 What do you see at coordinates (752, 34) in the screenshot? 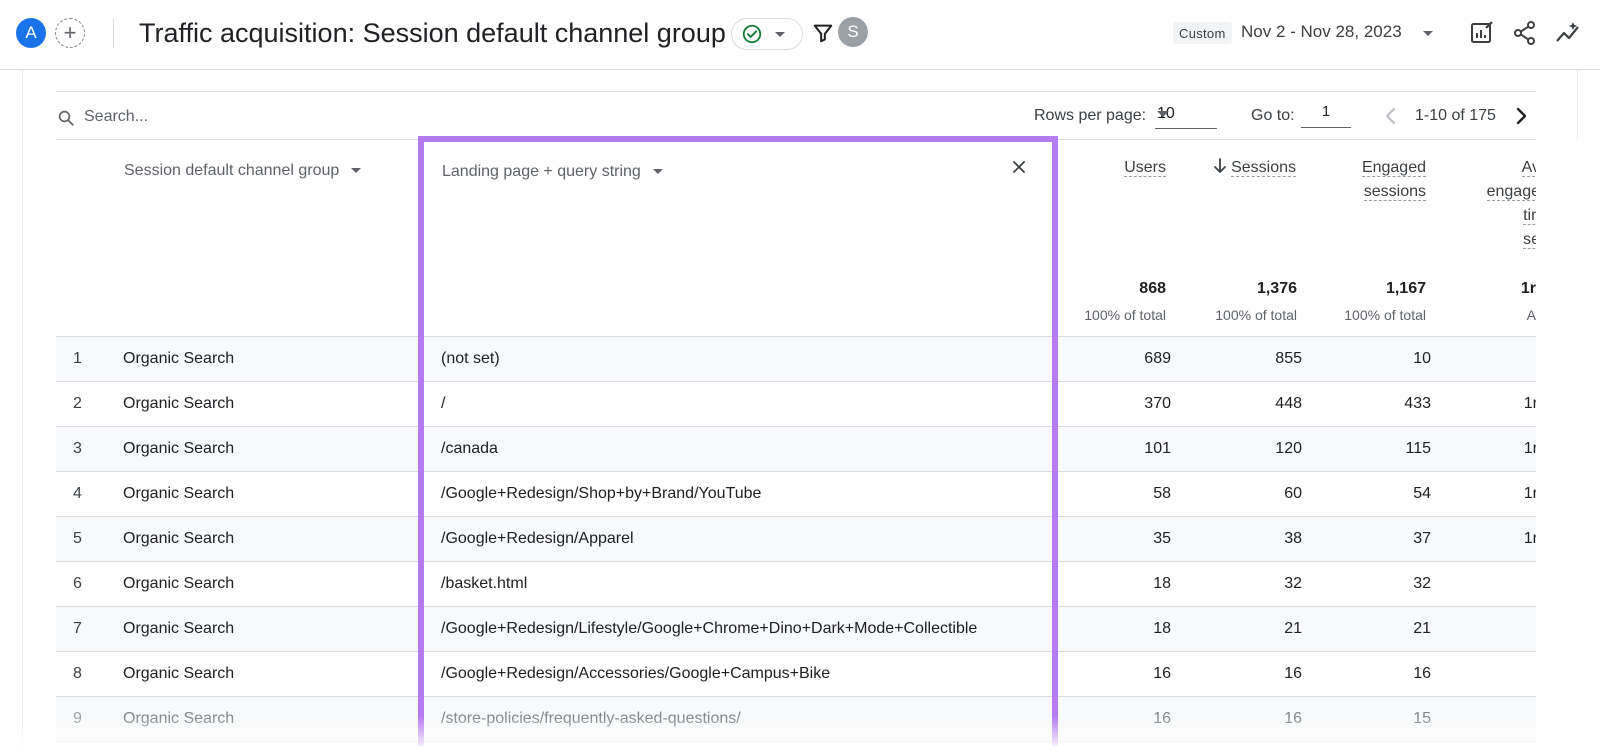
I see `check-circle-icon` at bounding box center [752, 34].